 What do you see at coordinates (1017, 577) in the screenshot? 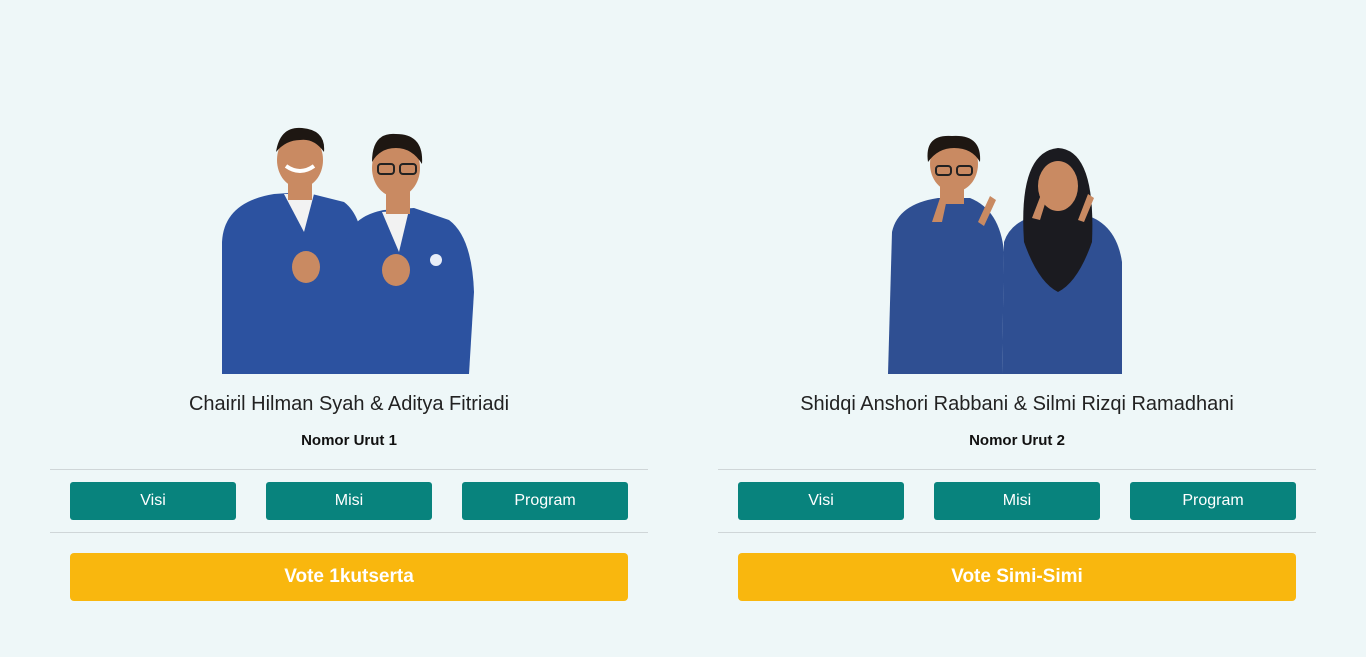
I see `vote-button: Vote Simi-Simi` at bounding box center [1017, 577].